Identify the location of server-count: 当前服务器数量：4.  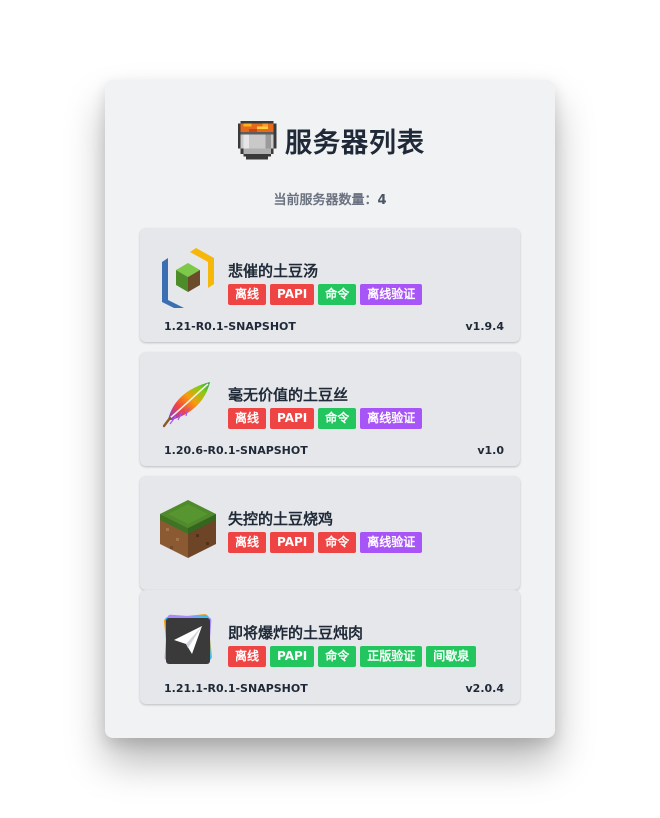
(330, 198).